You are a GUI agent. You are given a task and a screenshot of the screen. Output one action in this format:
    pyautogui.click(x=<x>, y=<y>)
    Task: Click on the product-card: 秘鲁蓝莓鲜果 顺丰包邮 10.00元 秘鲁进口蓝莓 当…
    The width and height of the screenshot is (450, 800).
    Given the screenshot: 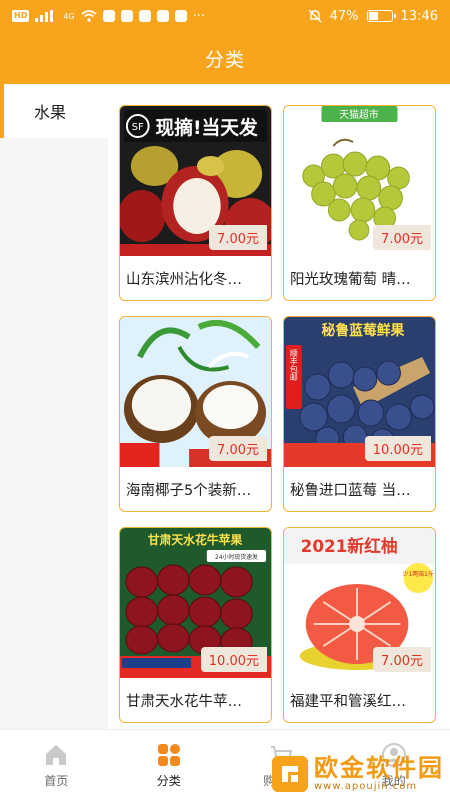 What is the action you would take?
    pyautogui.click(x=359, y=414)
    